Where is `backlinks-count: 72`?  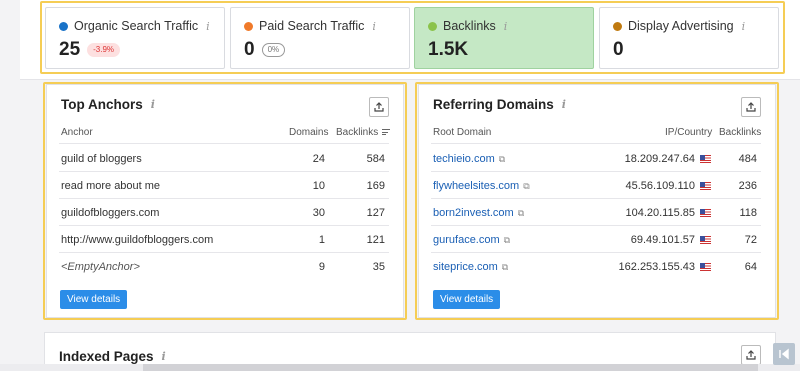 backlinks-count: 72 is located at coordinates (738, 240).